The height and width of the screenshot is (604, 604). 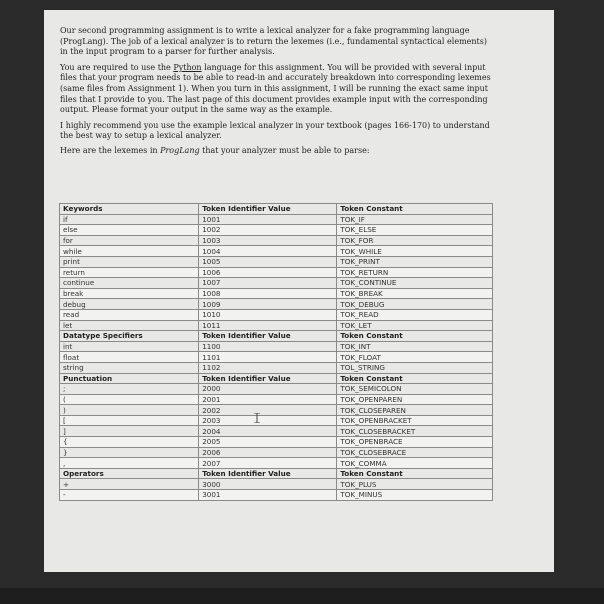 I want to click on table-row: while 1004 TOK_WHILE, so click(x=275, y=251).